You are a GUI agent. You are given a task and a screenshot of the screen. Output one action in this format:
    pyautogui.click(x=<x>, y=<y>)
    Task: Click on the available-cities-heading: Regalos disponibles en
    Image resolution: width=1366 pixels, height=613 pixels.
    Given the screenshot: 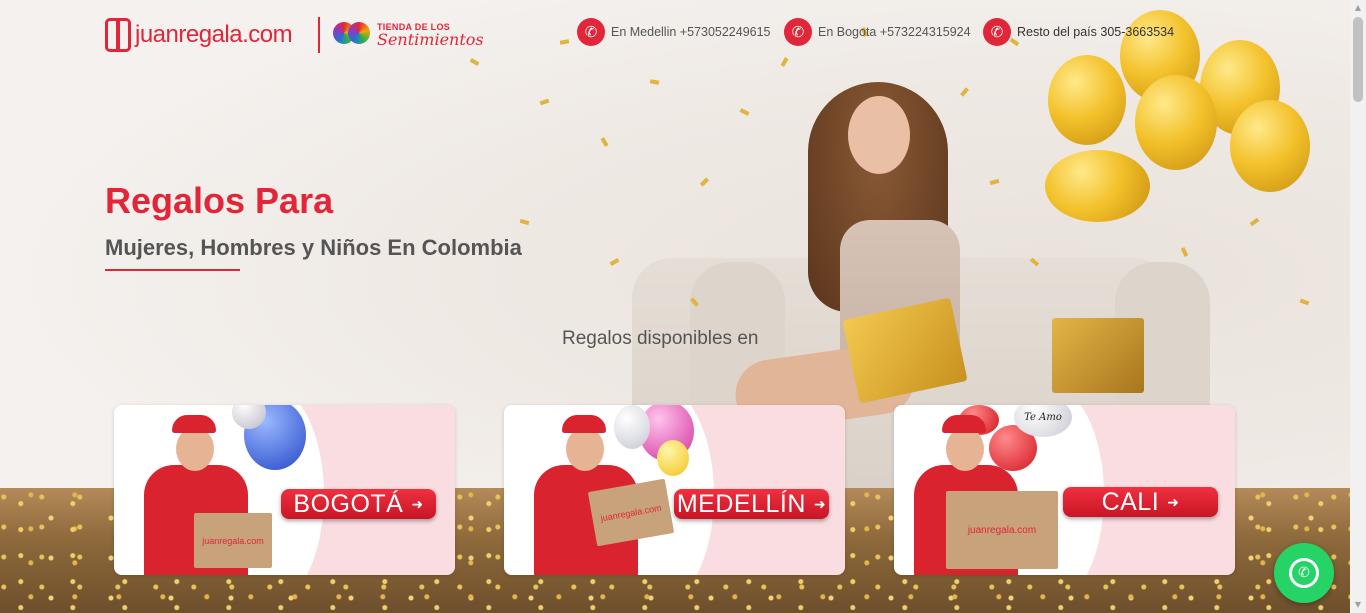 What is the action you would take?
    pyautogui.click(x=660, y=338)
    